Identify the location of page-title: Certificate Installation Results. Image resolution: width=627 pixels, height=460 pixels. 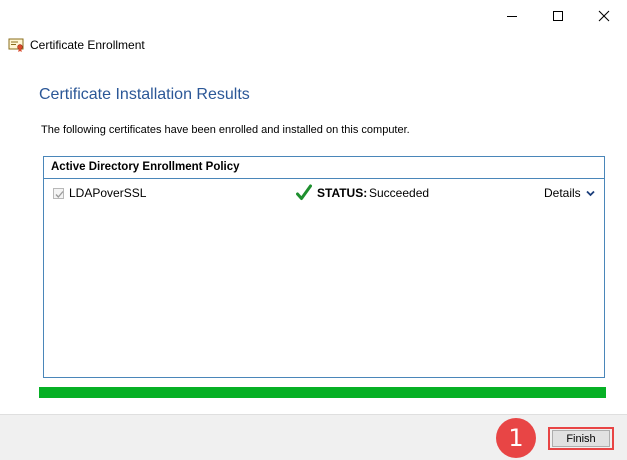
(144, 94).